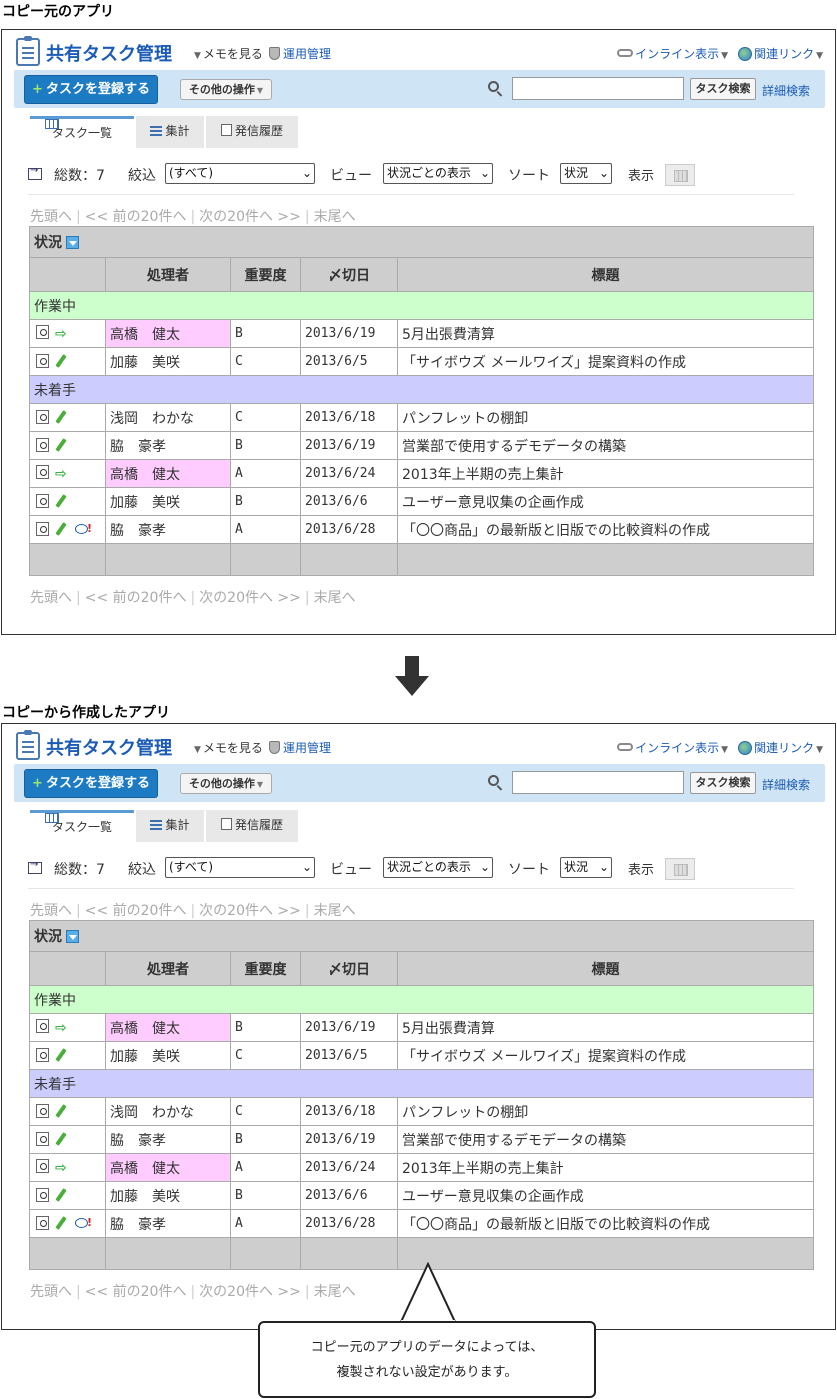 The image size is (837, 1399). I want to click on tab-task-list: タスク一覧, so click(82, 826).